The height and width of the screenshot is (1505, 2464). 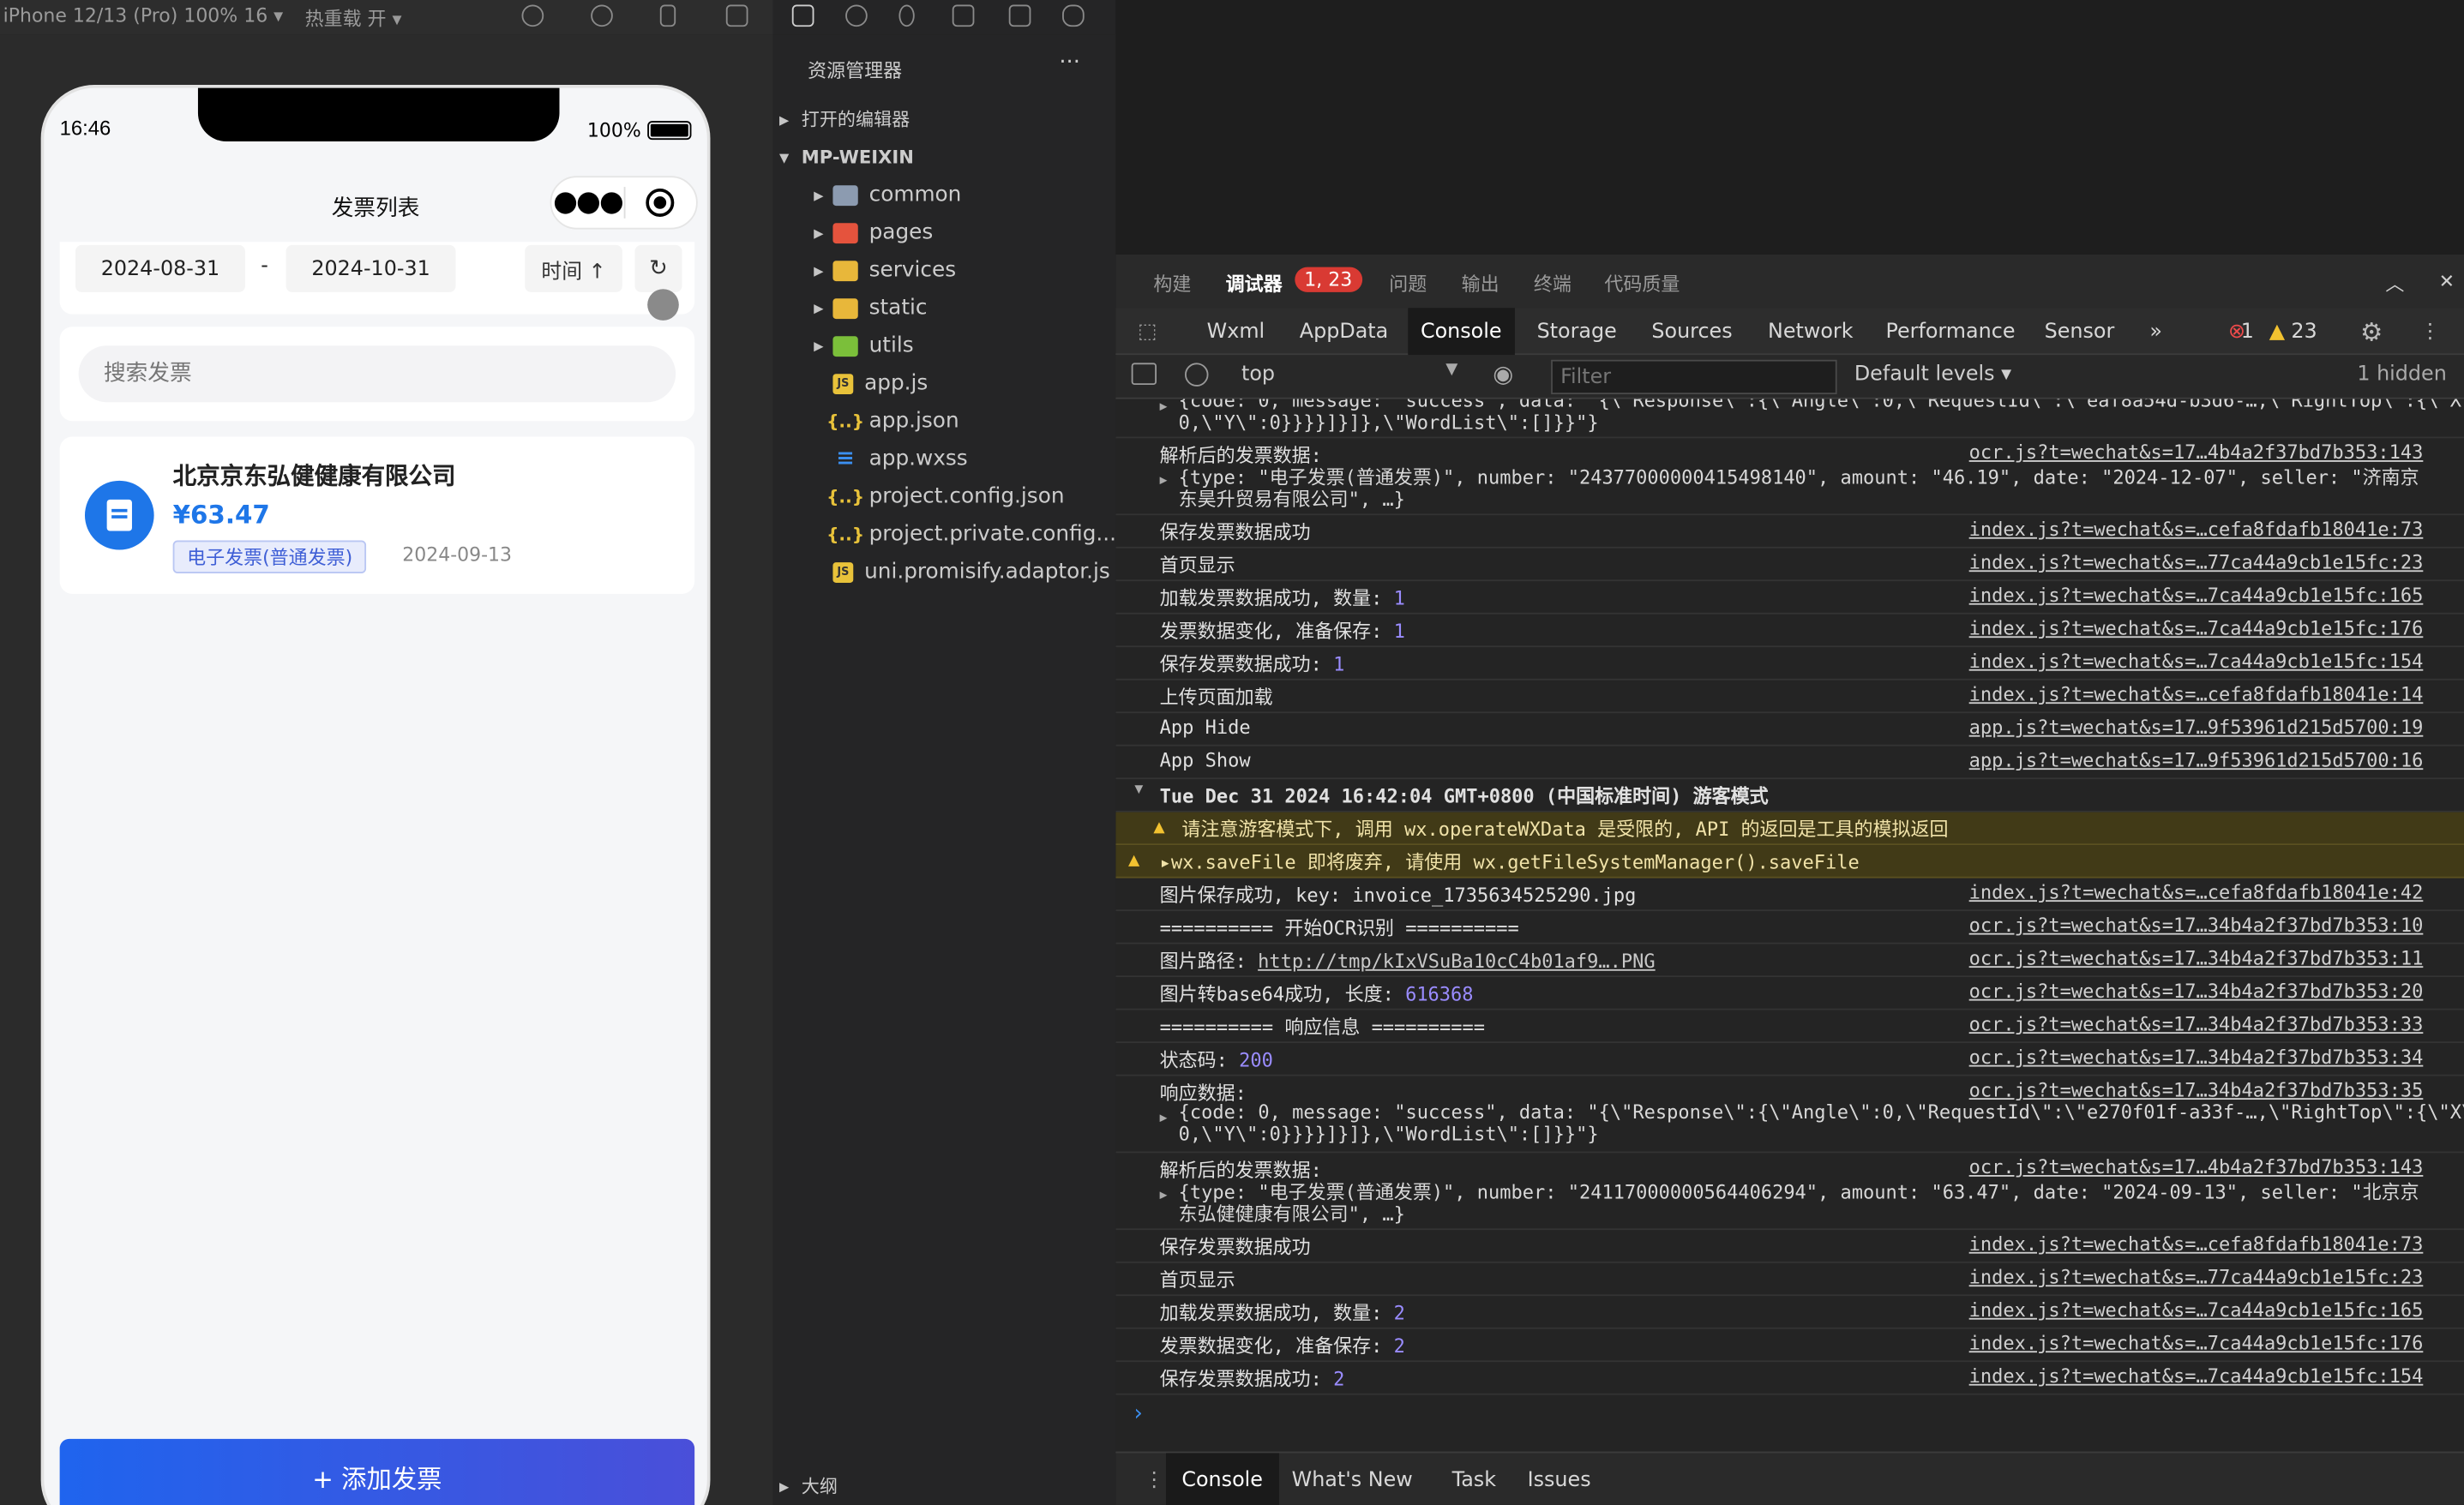 What do you see at coordinates (1069, 63) in the screenshot?
I see `explorer-more-button: ···` at bounding box center [1069, 63].